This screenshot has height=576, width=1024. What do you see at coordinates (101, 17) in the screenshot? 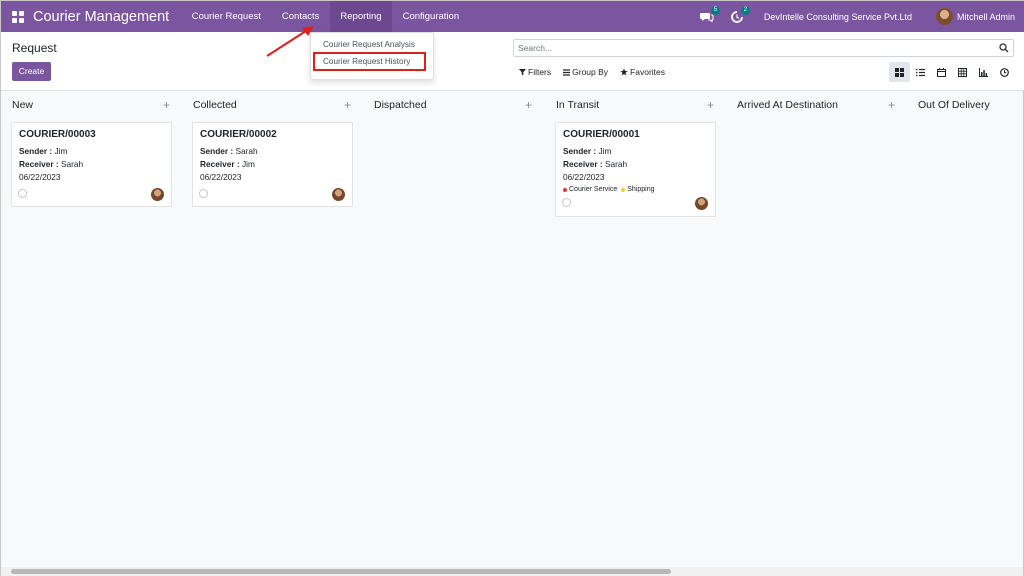
I see `app-brand: Courier Management` at bounding box center [101, 17].